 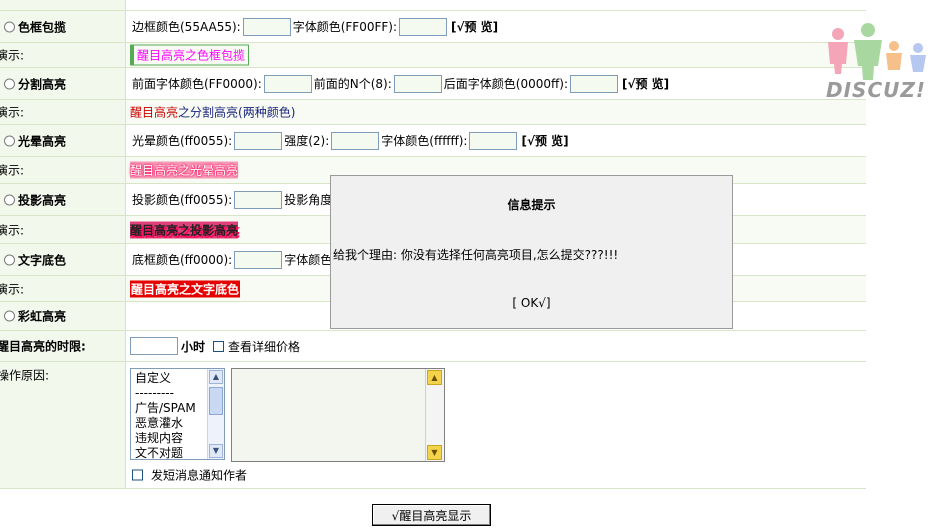 What do you see at coordinates (42, 316) in the screenshot?
I see `option-title: 彩虹高亮` at bounding box center [42, 316].